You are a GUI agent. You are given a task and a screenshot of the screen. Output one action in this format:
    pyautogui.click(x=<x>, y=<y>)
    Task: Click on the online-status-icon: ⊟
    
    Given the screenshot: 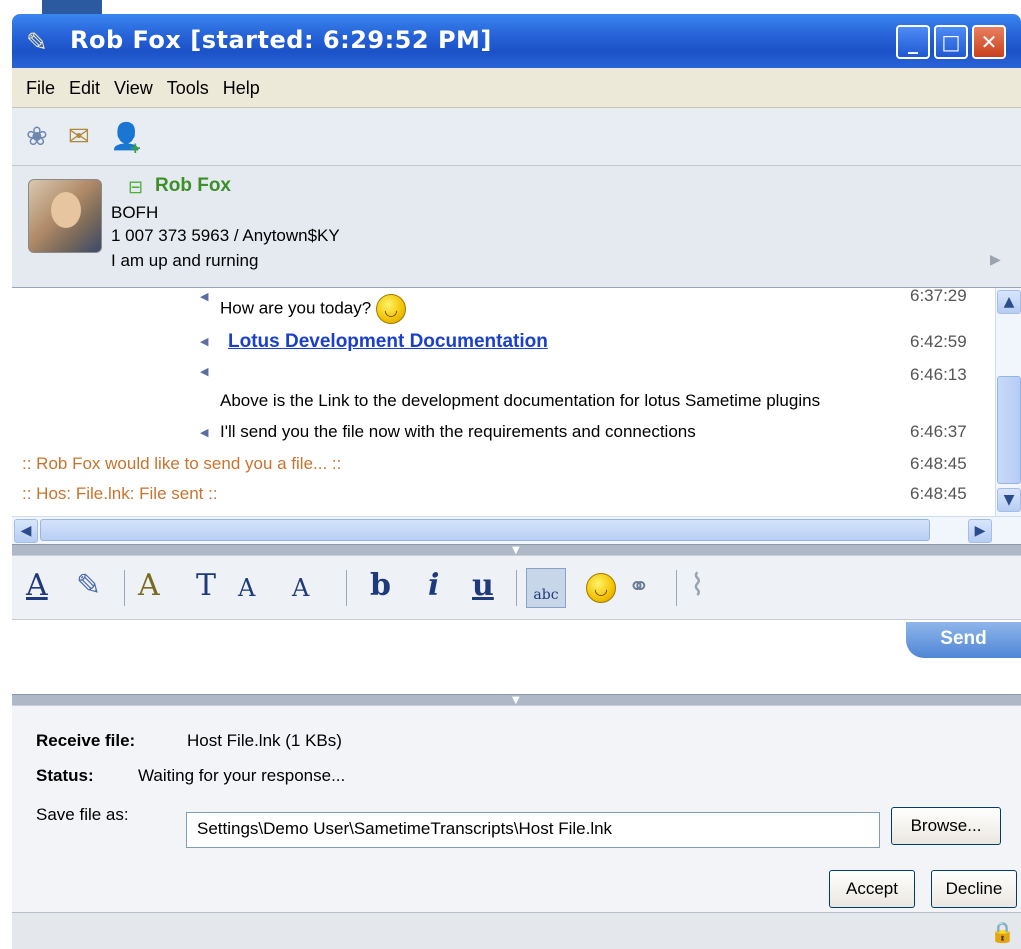 What is the action you would take?
    pyautogui.click(x=136, y=187)
    